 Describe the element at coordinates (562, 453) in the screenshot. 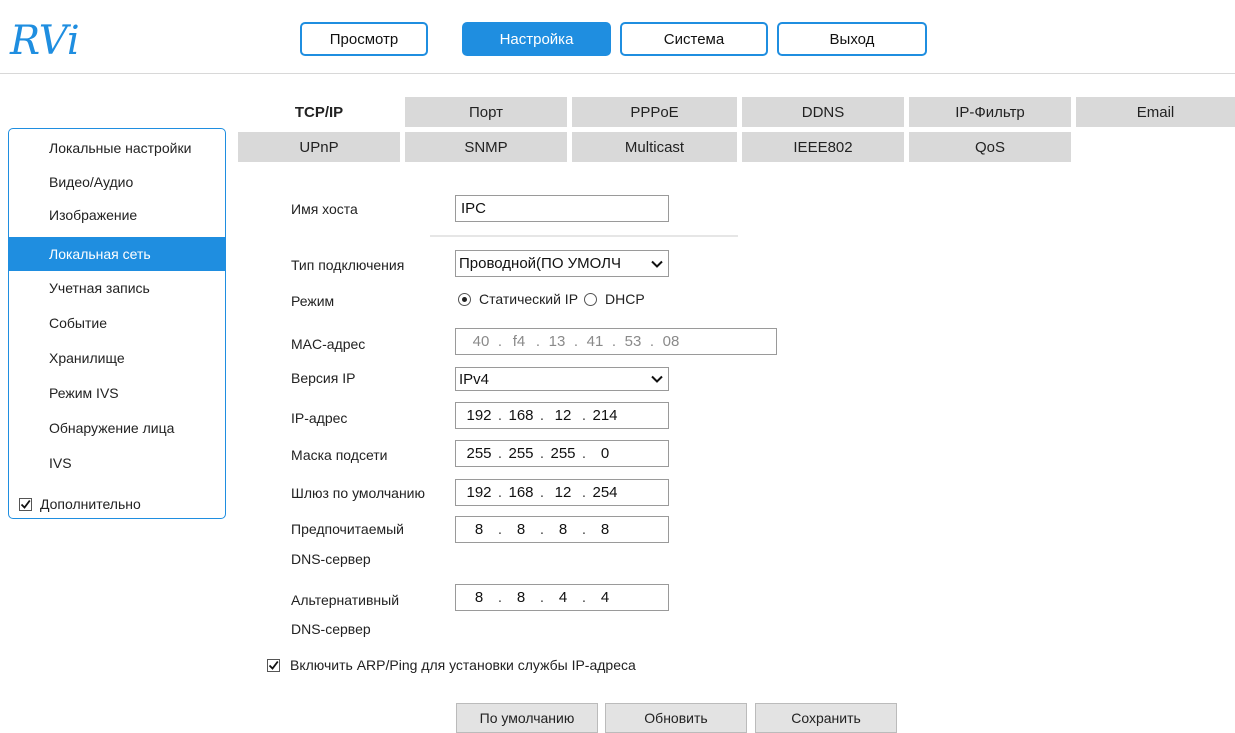

I see `subnet-mask-input: 255. 255. 255. 0` at that location.